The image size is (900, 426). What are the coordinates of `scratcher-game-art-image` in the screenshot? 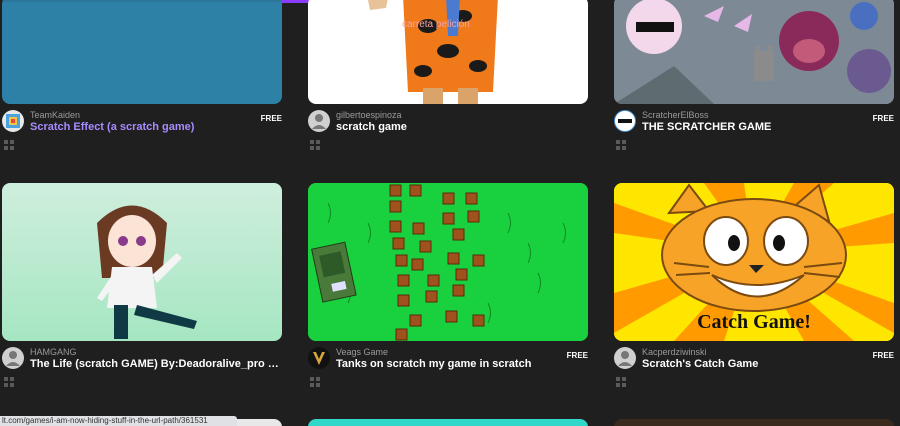 It's located at (754, 52).